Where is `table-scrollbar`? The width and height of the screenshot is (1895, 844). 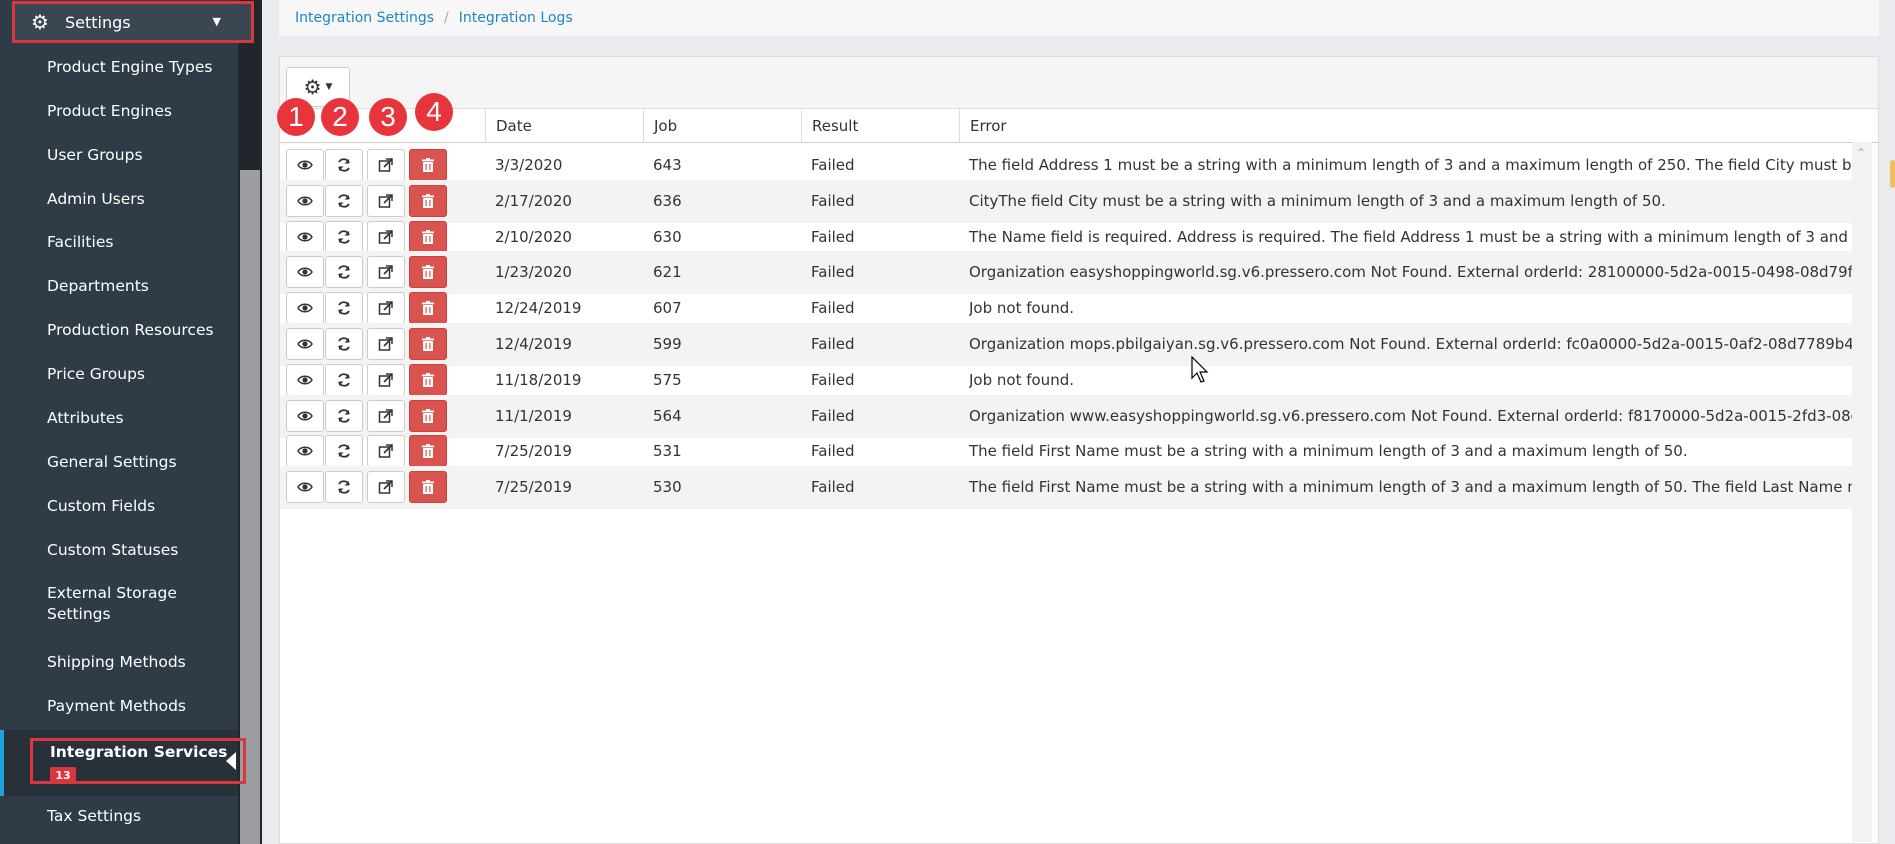
table-scrollbar is located at coordinates (1862, 492).